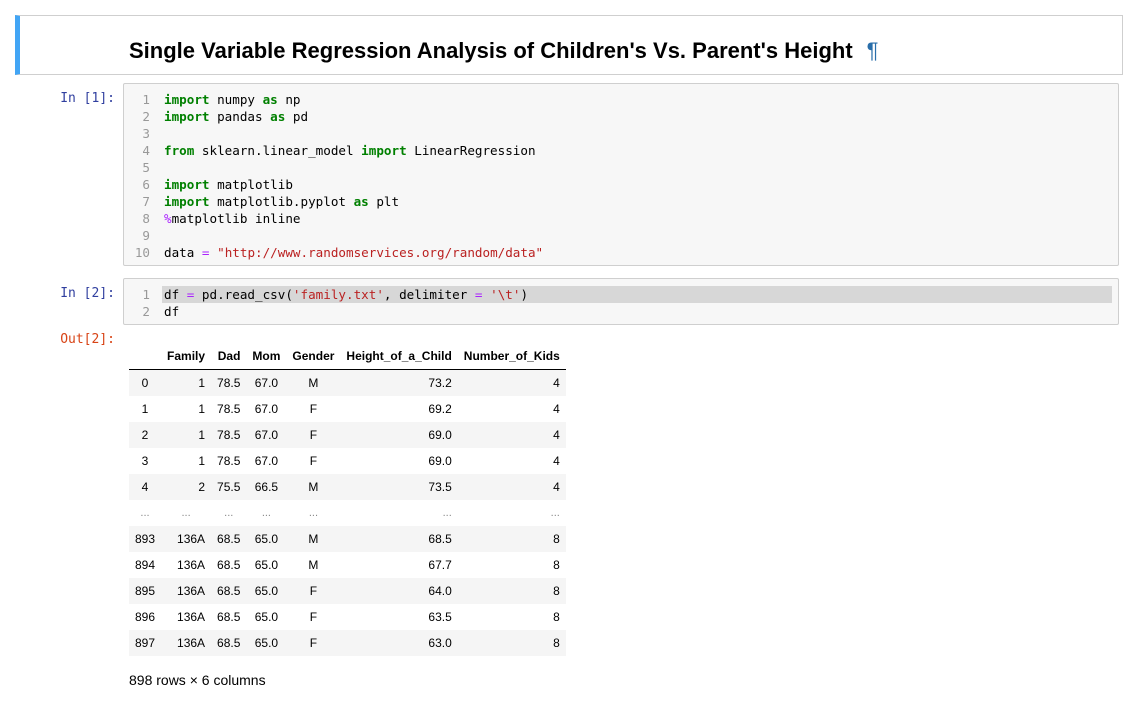 The image size is (1140, 702). I want to click on table-cell: 73.2, so click(440, 383).